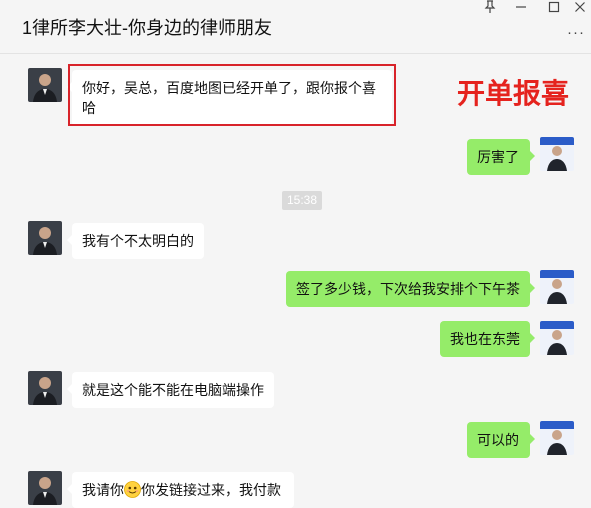 This screenshot has width=591, height=508. What do you see at coordinates (554, 9) in the screenshot?
I see `maximize-icon` at bounding box center [554, 9].